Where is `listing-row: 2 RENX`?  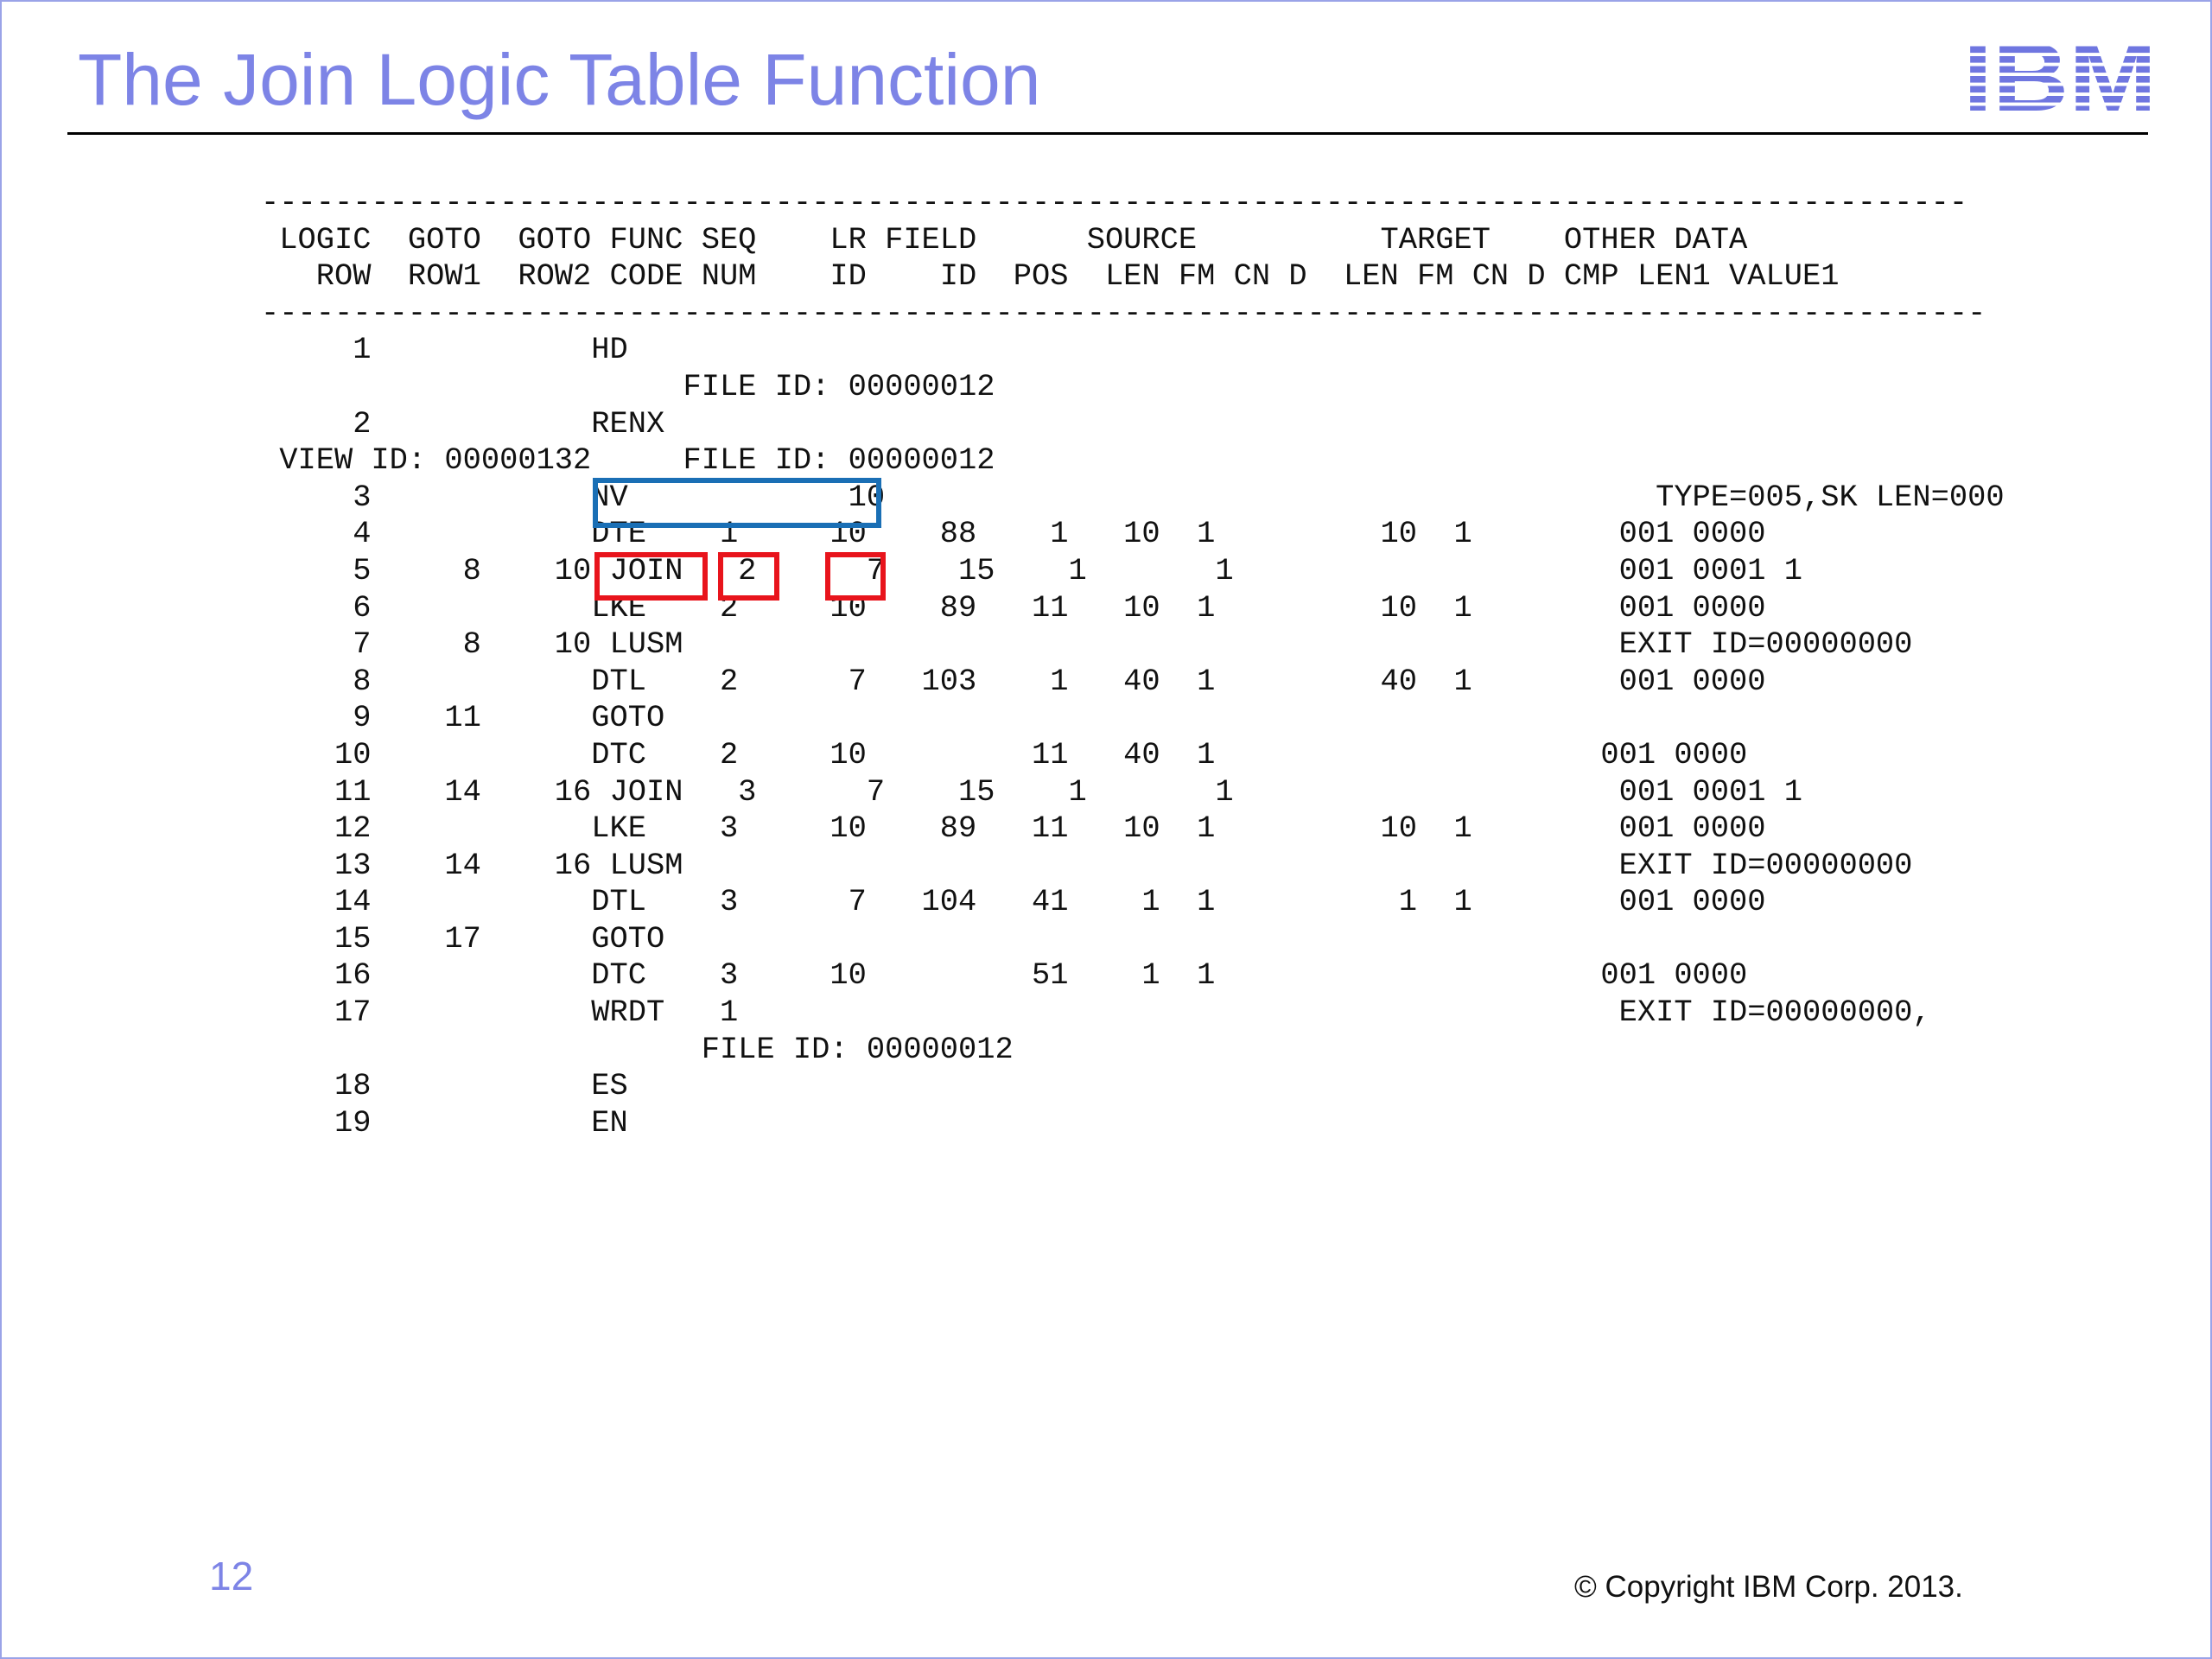 listing-row: 2 RENX is located at coordinates (463, 424).